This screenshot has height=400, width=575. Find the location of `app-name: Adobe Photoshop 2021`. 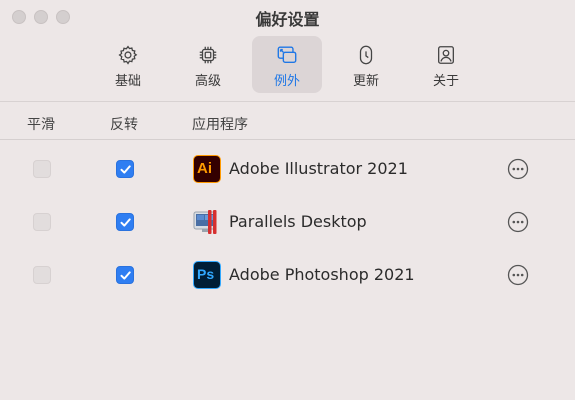

app-name: Adobe Photoshop 2021 is located at coordinates (322, 274).